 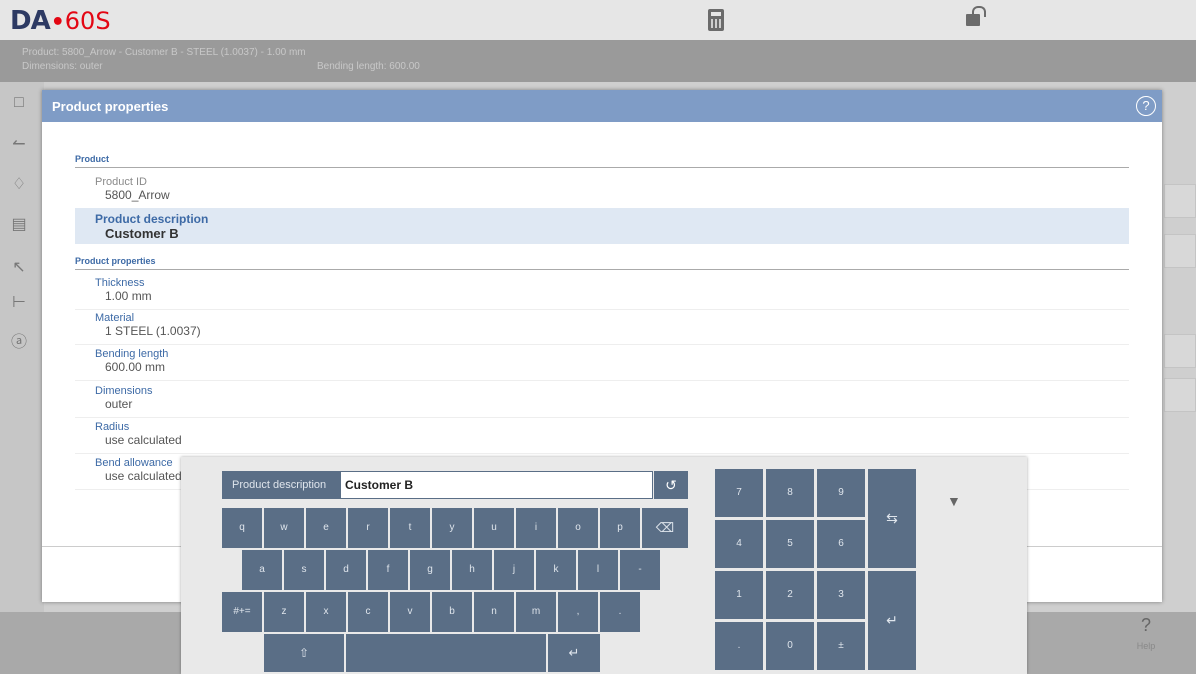 What do you see at coordinates (620, 528) in the screenshot?
I see `key-p: p` at bounding box center [620, 528].